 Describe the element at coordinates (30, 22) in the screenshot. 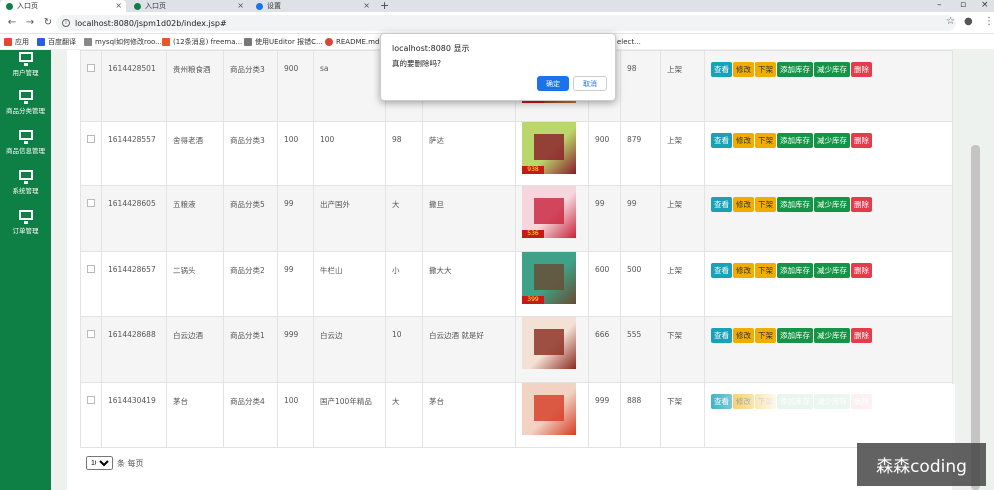

I see `forward-icon: →` at that location.